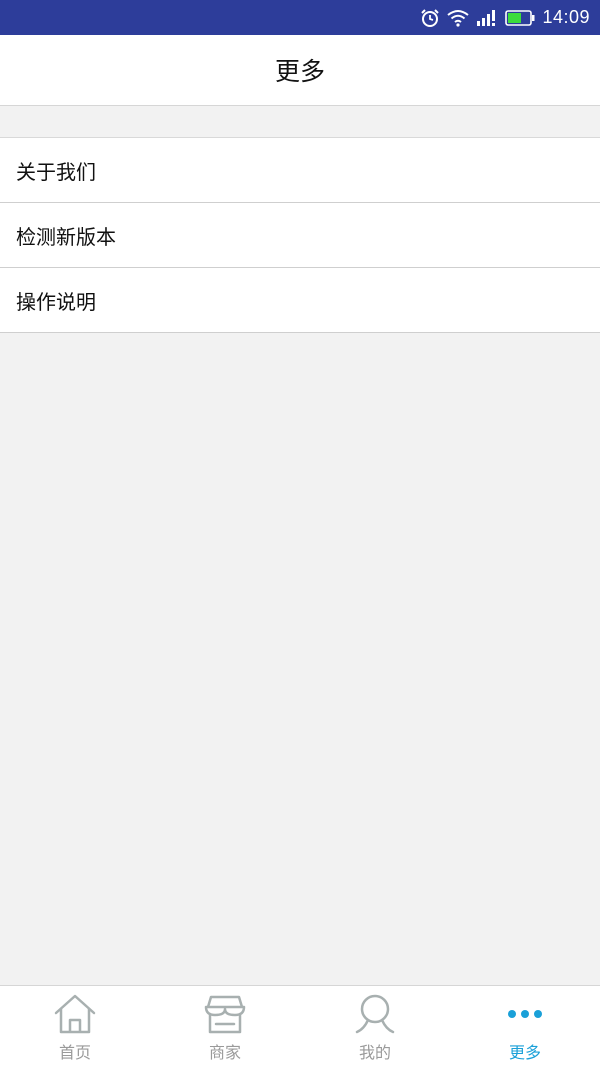  I want to click on menu-item-label: 操作说明, so click(56, 301).